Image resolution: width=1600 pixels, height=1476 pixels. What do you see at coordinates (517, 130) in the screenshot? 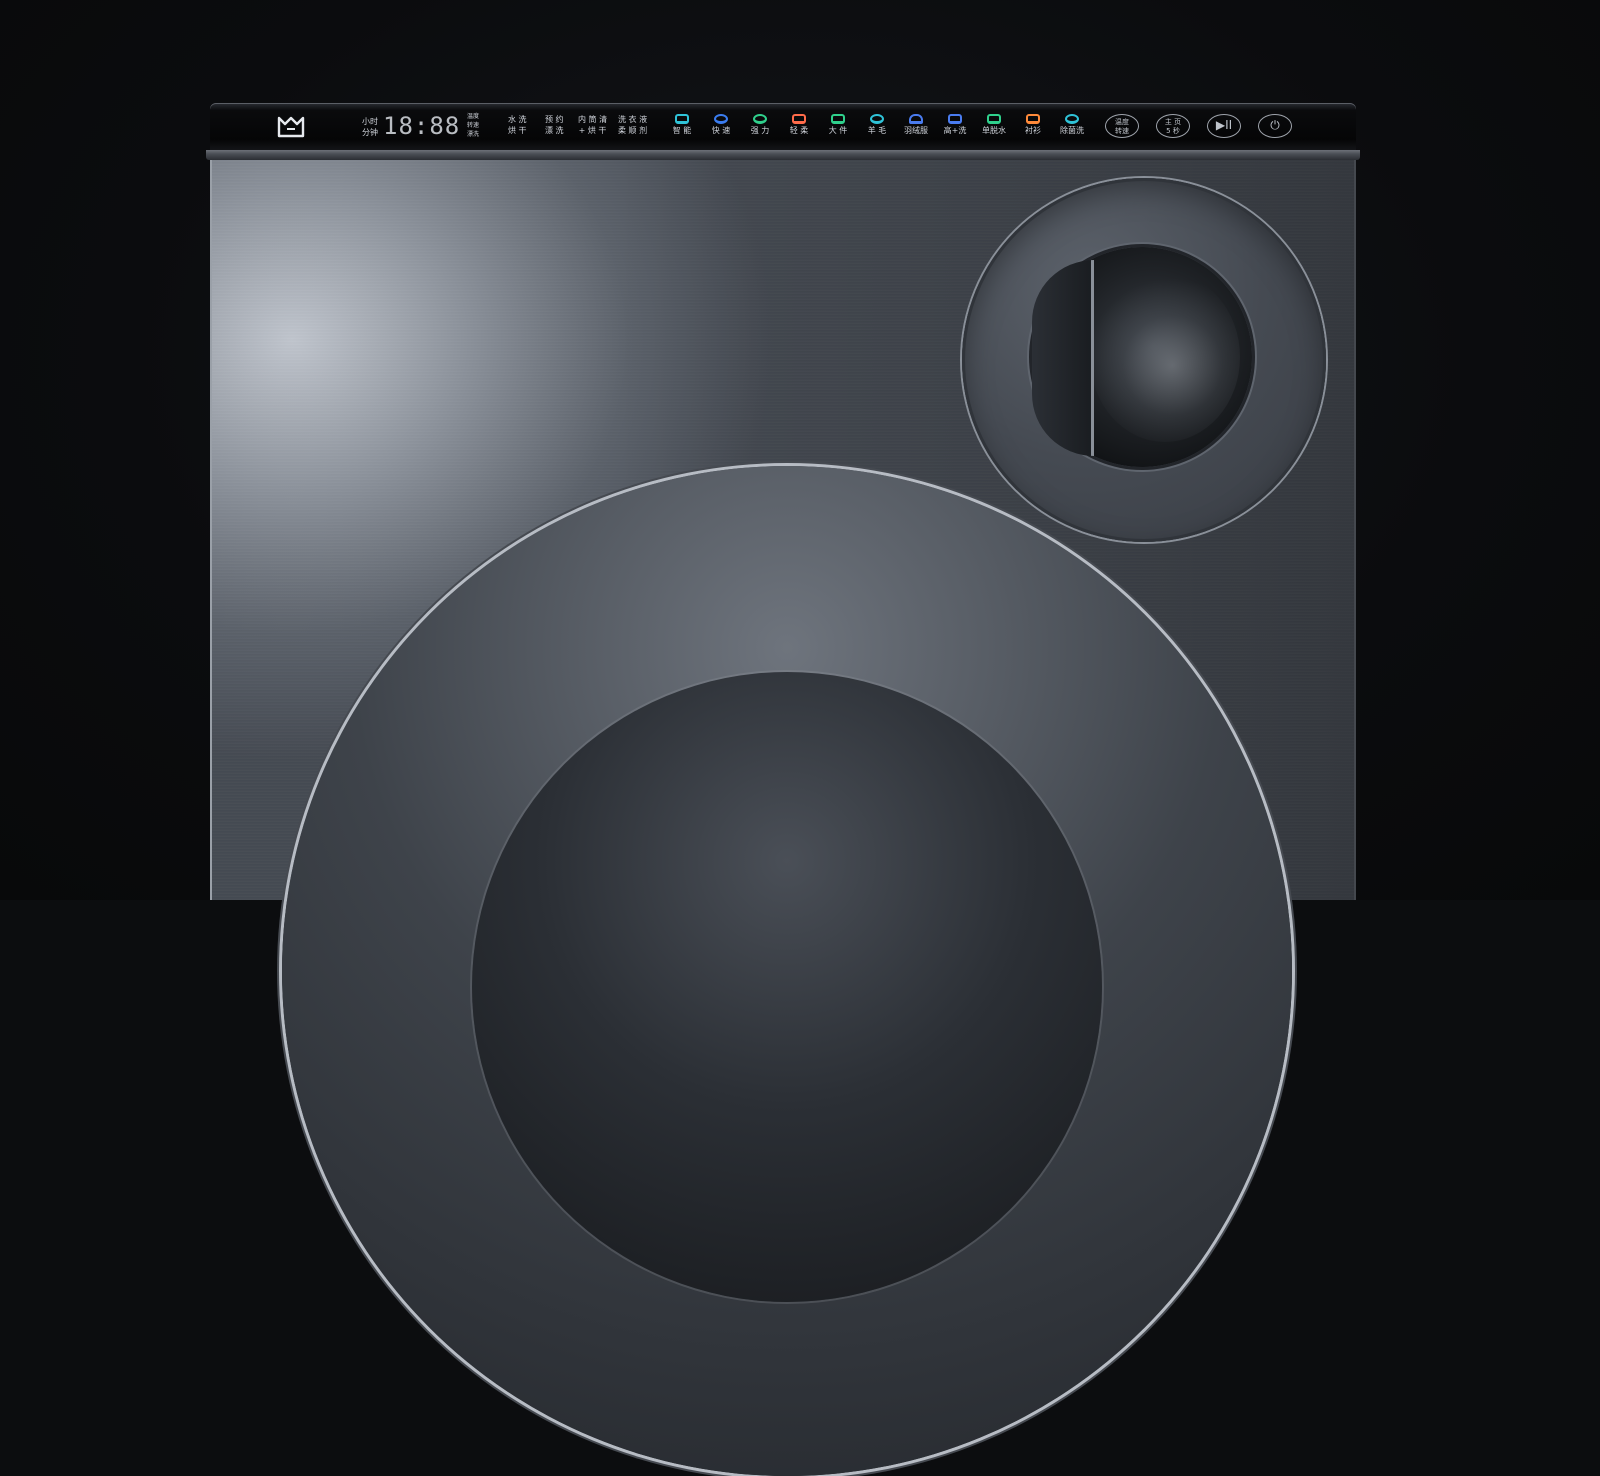
I see `option-bottom-label: 烘 干` at bounding box center [517, 130].